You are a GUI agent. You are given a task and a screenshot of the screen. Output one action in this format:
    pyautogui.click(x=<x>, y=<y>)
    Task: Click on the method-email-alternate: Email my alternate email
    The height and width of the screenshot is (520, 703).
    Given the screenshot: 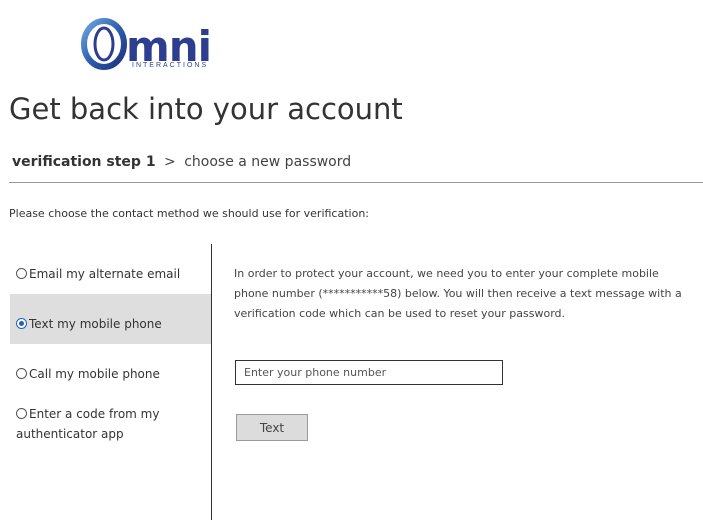 What is the action you would take?
    pyautogui.click(x=110, y=269)
    